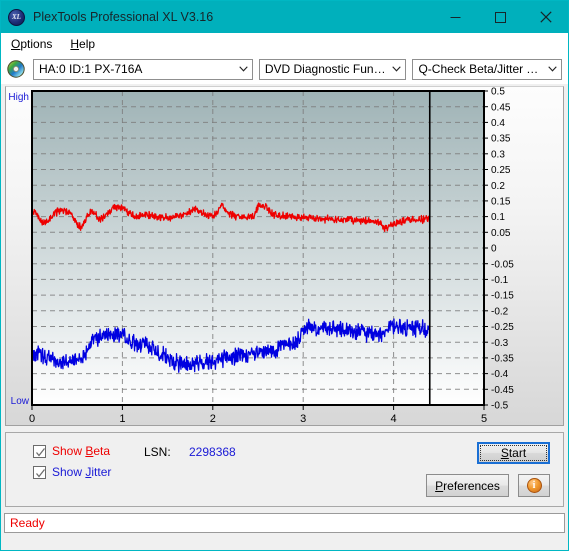 Image resolution: width=569 pixels, height=551 pixels. I want to click on svg-text: -0.3, so click(500, 343).